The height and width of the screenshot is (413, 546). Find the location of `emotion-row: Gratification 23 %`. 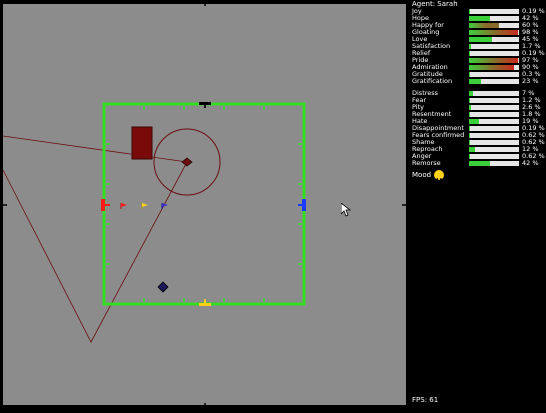

emotion-row: Gratification 23 % is located at coordinates (478, 81).